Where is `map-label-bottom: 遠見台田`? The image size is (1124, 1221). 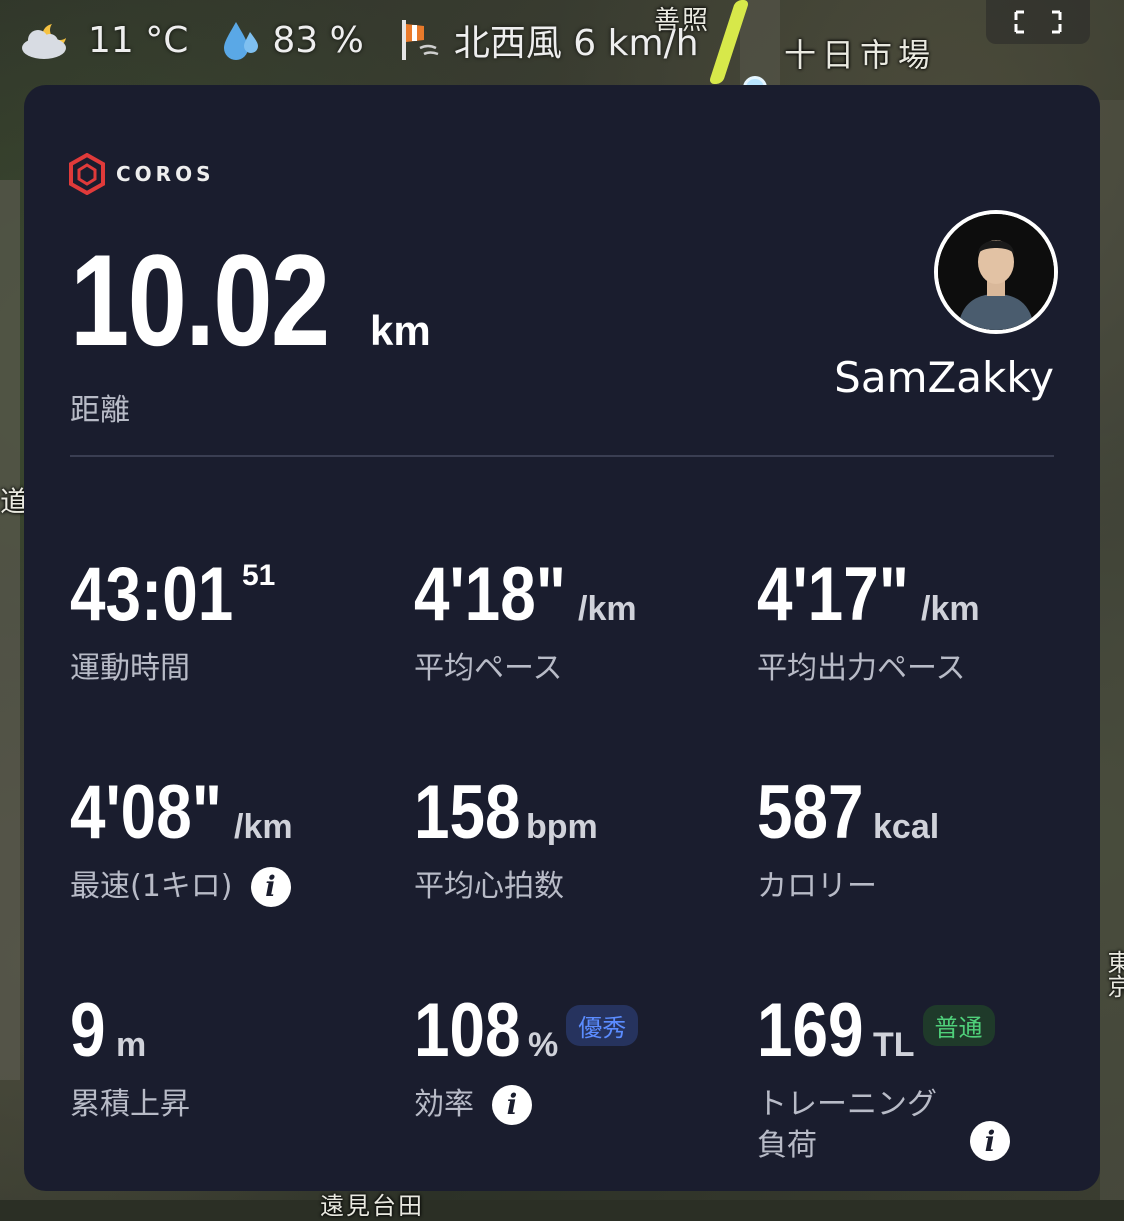
map-label-bottom: 遠見台田 is located at coordinates (372, 1206).